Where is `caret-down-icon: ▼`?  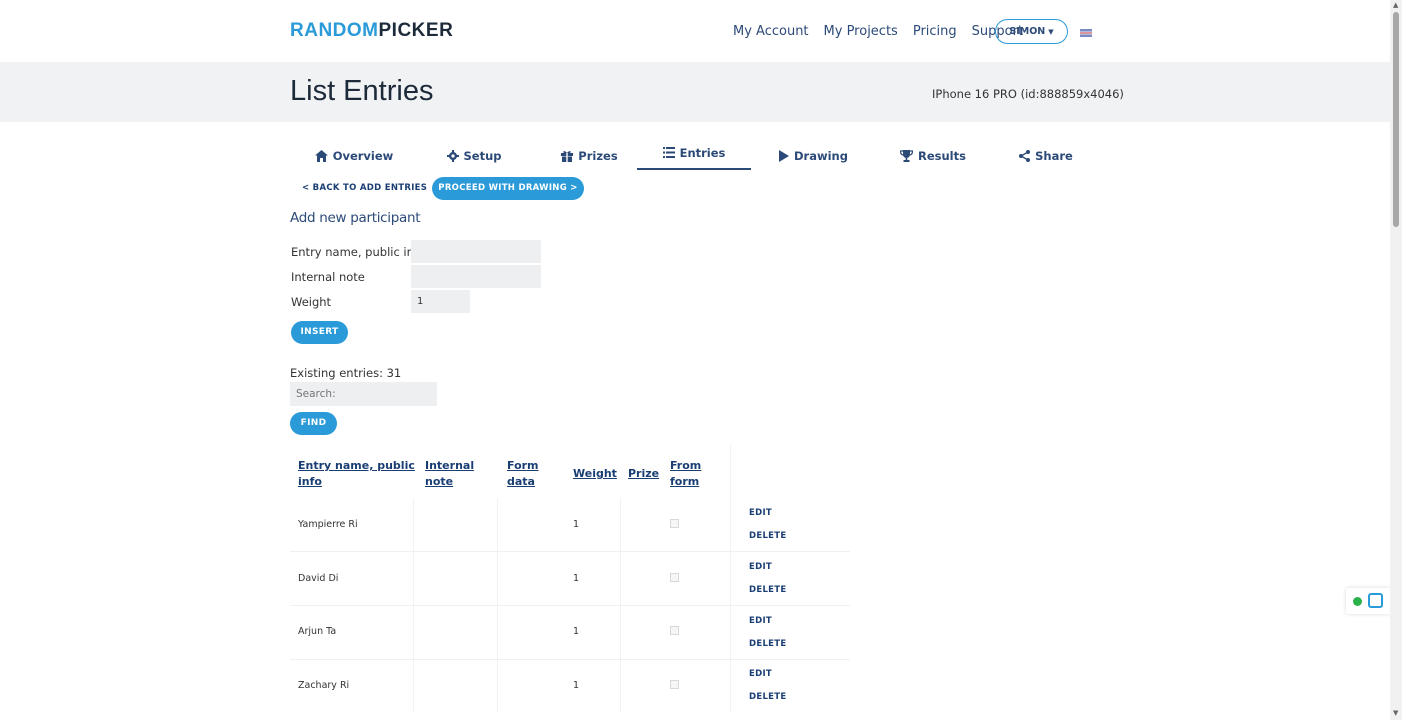
caret-down-icon: ▼ is located at coordinates (1051, 32).